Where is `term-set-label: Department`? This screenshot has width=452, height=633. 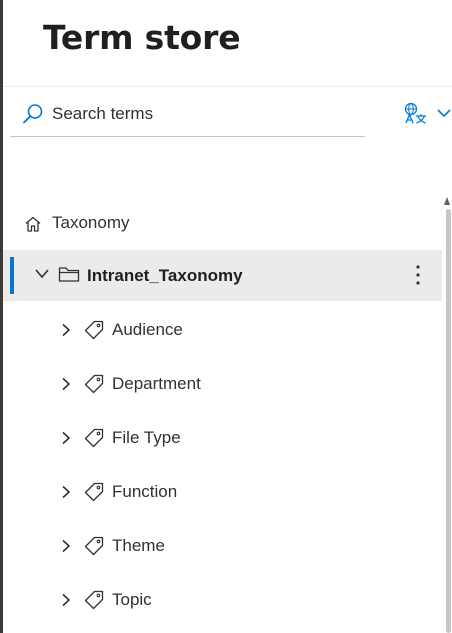 term-set-label: Department is located at coordinates (156, 383).